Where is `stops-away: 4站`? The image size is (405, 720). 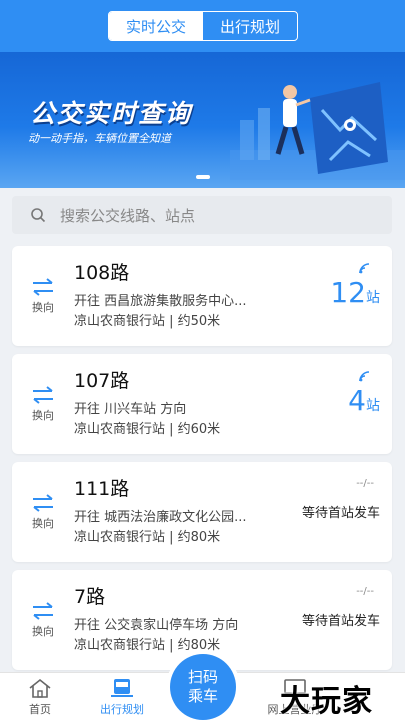 stops-away: 4站 is located at coordinates (364, 400).